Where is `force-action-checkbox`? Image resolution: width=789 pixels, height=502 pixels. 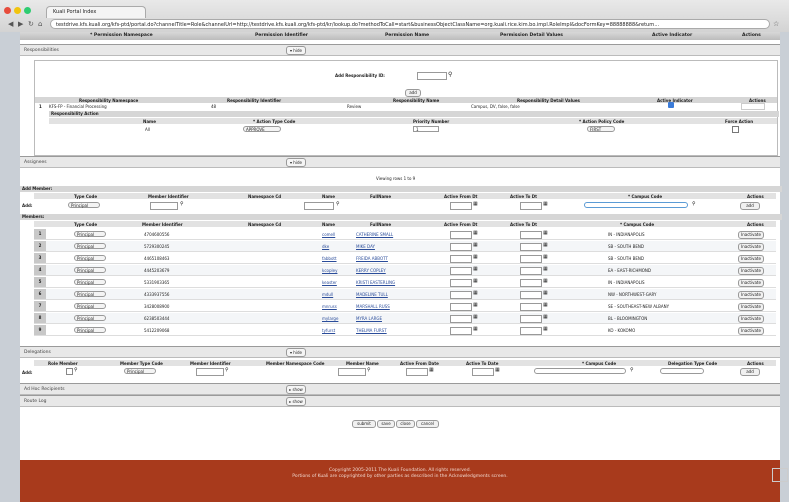 force-action-checkbox is located at coordinates (735, 129).